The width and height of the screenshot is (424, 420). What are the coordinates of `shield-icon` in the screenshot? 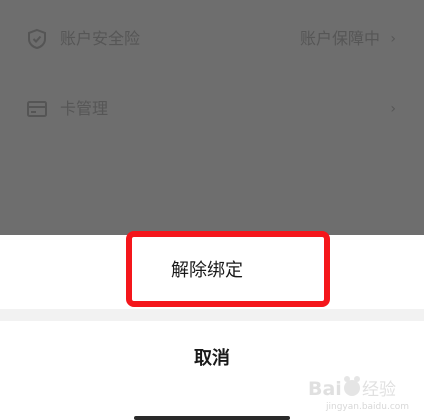 It's located at (37, 39).